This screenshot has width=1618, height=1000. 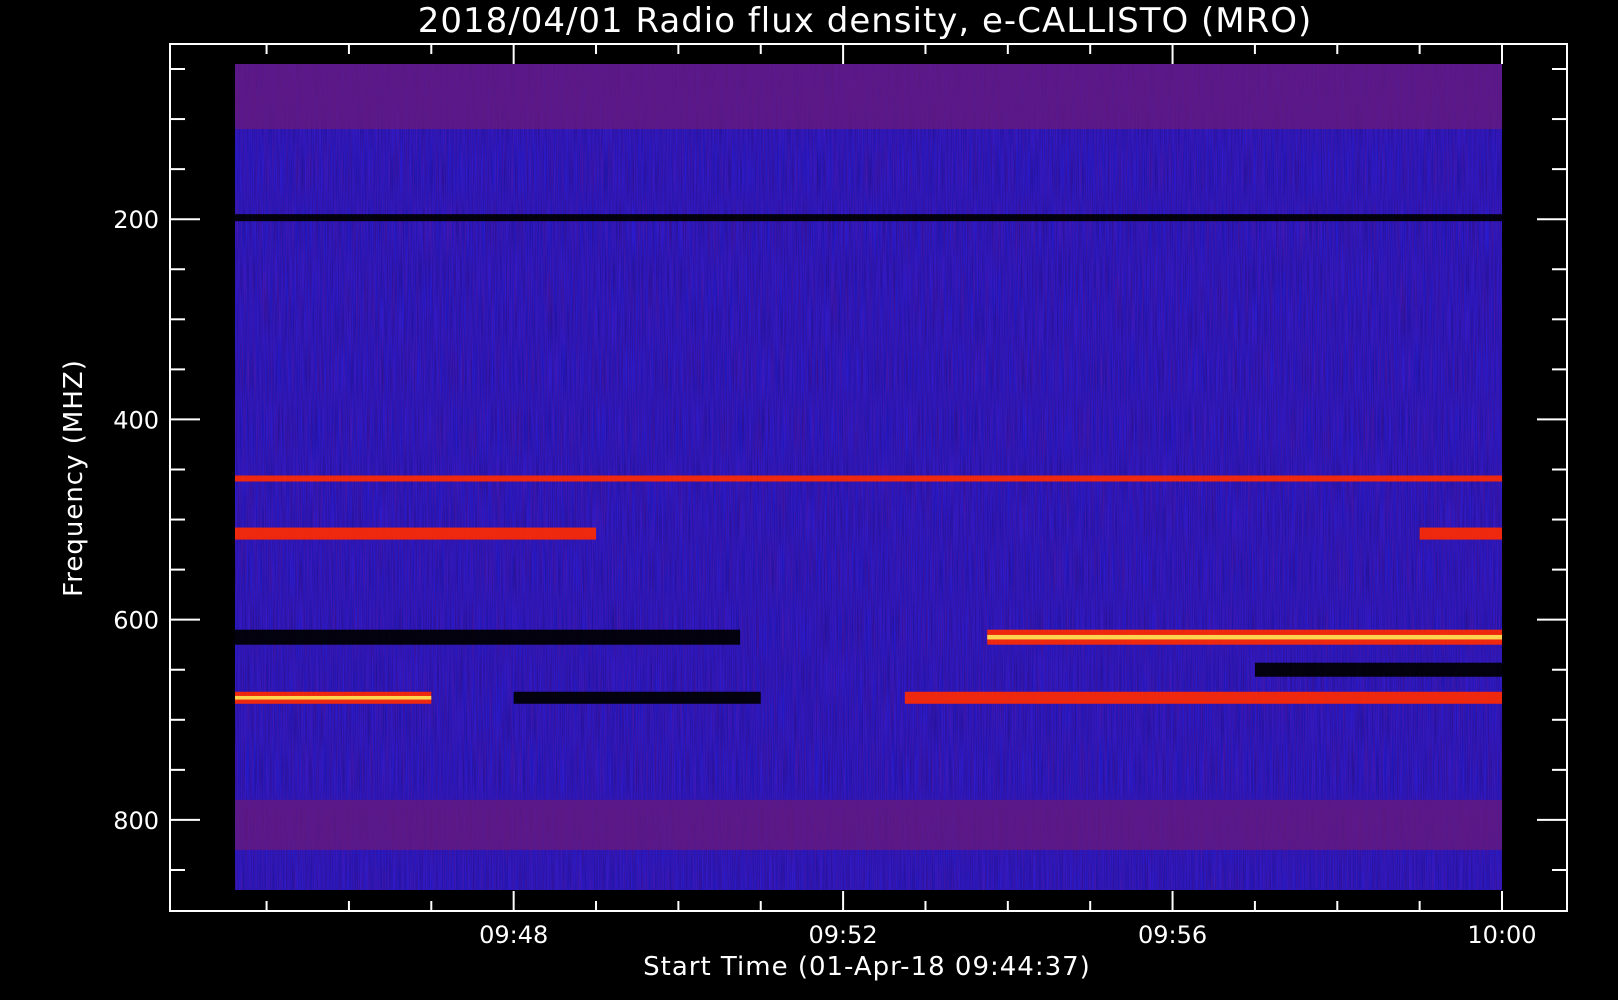 What do you see at coordinates (74, 478) in the screenshot?
I see `y-axis-label: Frequency (MHZ)` at bounding box center [74, 478].